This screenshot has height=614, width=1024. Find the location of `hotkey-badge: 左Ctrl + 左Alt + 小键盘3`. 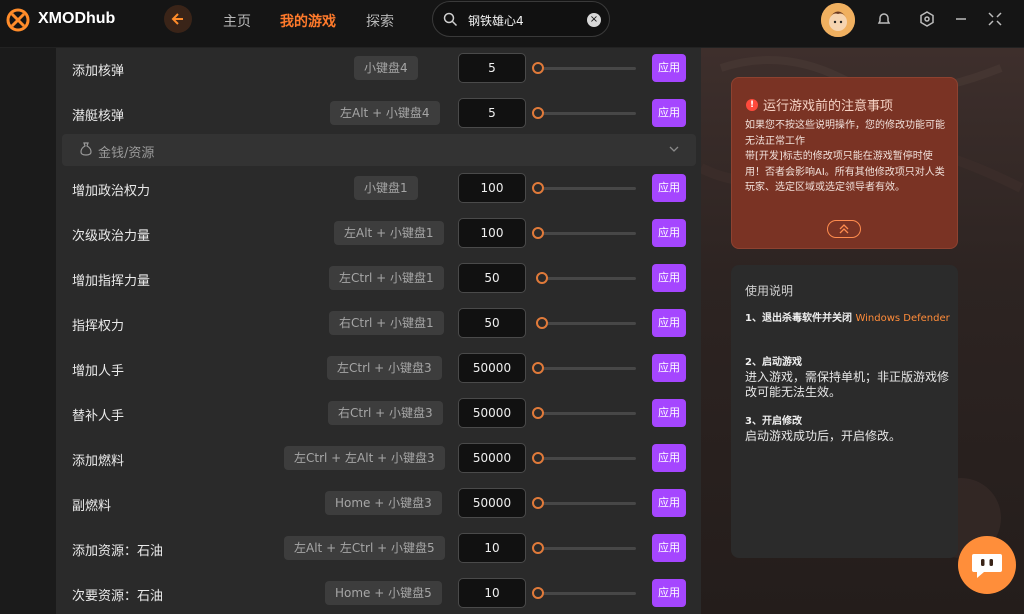

hotkey-badge: 左Ctrl + 左Alt + 小键盘3 is located at coordinates (364, 458).